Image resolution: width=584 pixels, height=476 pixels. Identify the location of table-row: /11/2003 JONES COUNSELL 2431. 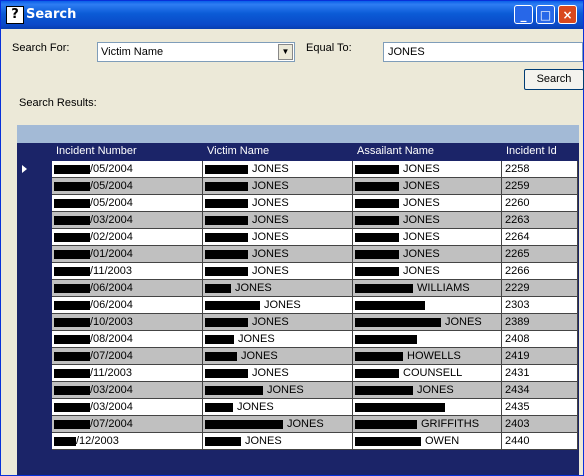
(315, 373).